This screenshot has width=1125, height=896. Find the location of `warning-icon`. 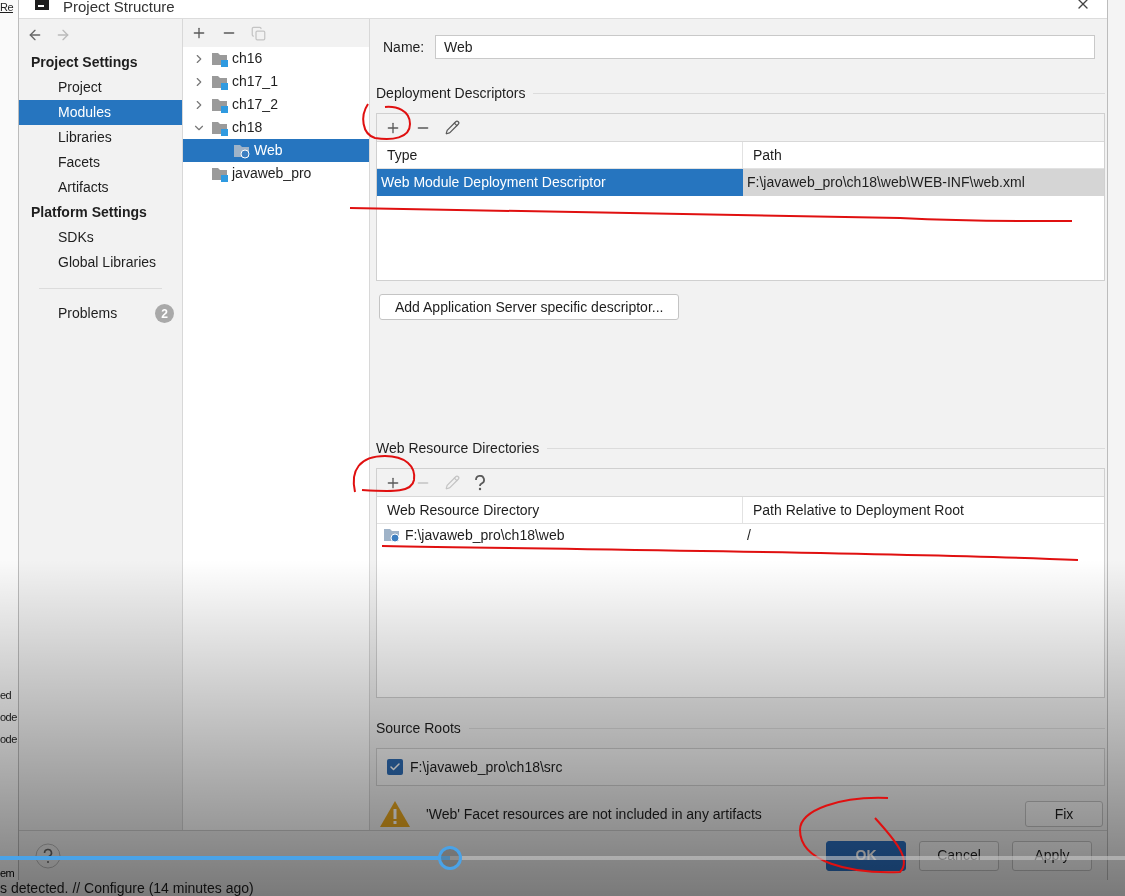

warning-icon is located at coordinates (395, 814).